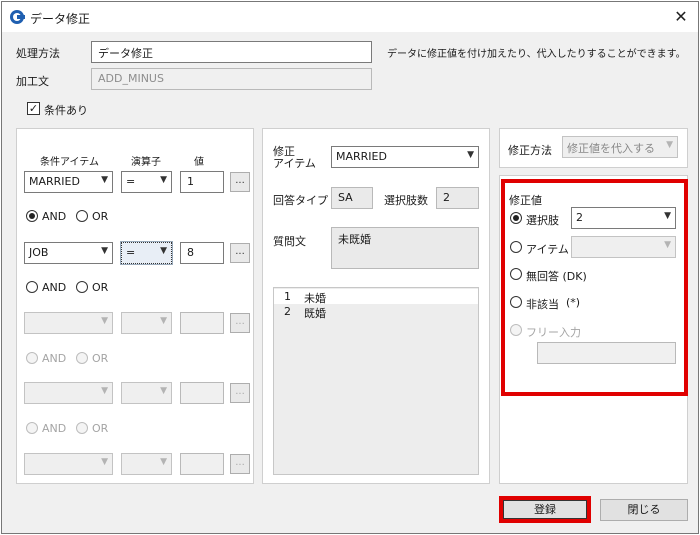 This screenshot has width=700, height=535. I want to click on cond-item-value-2: JOB, so click(39, 252).